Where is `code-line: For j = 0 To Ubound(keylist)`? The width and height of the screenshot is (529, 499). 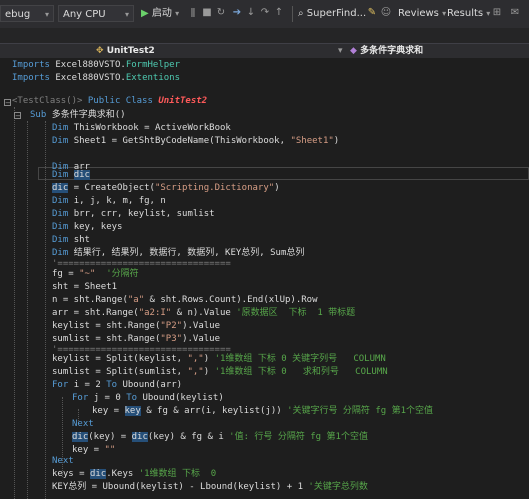
code-line: For j = 0 To Ubound(keylist) is located at coordinates (148, 398).